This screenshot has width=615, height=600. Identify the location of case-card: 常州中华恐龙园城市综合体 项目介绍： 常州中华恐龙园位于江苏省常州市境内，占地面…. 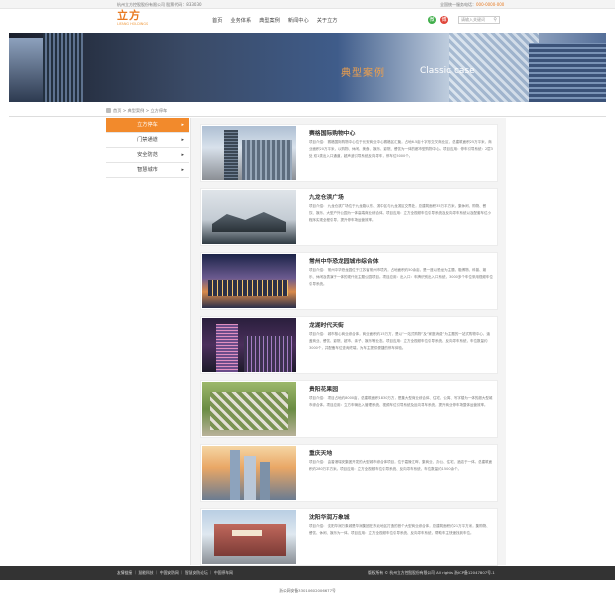
(349, 281).